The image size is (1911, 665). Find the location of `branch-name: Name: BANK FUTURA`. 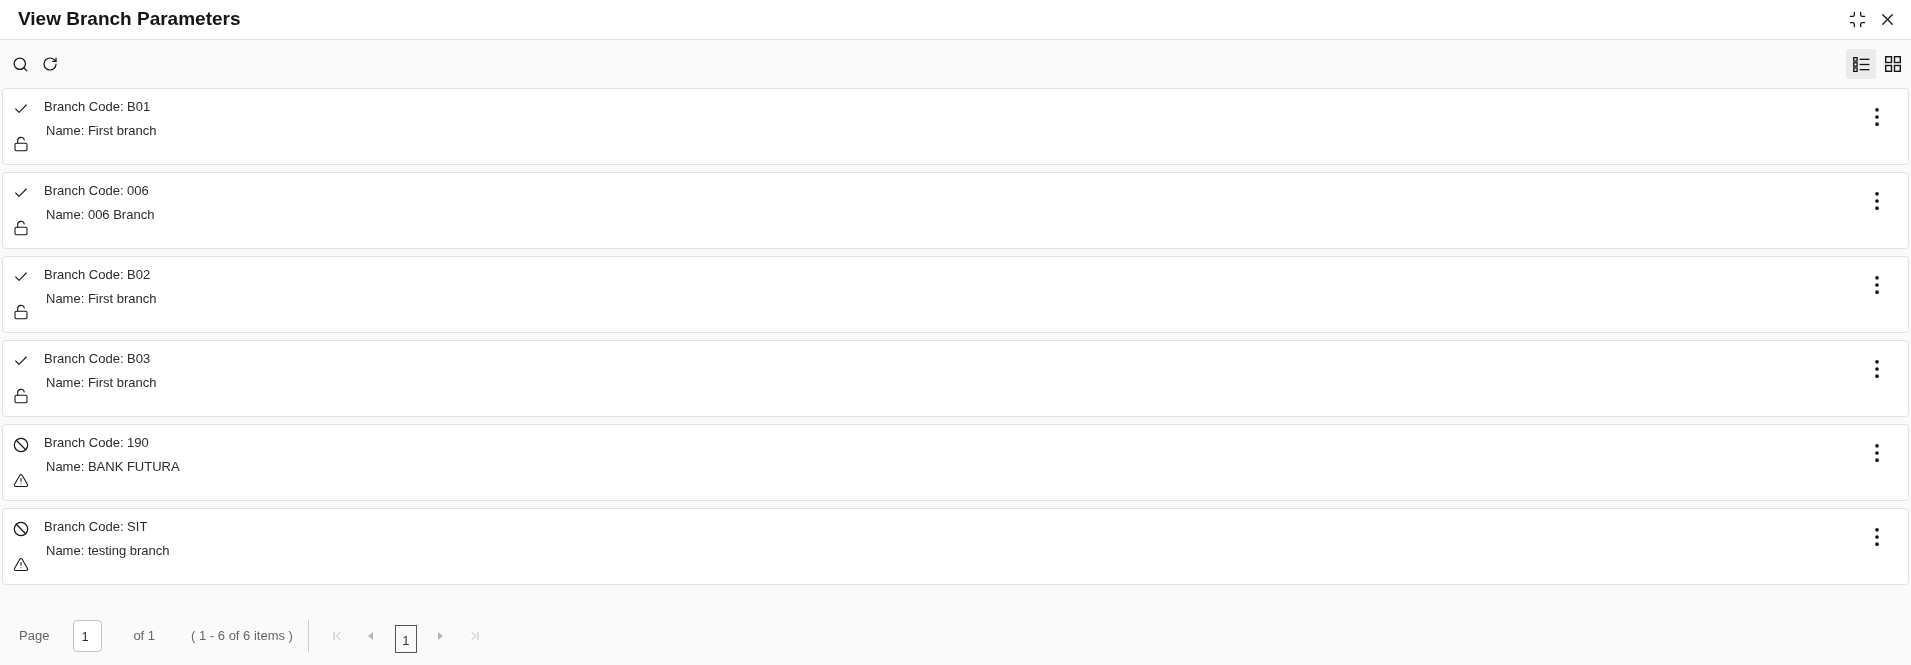

branch-name: Name: BANK FUTURA is located at coordinates (113, 467).